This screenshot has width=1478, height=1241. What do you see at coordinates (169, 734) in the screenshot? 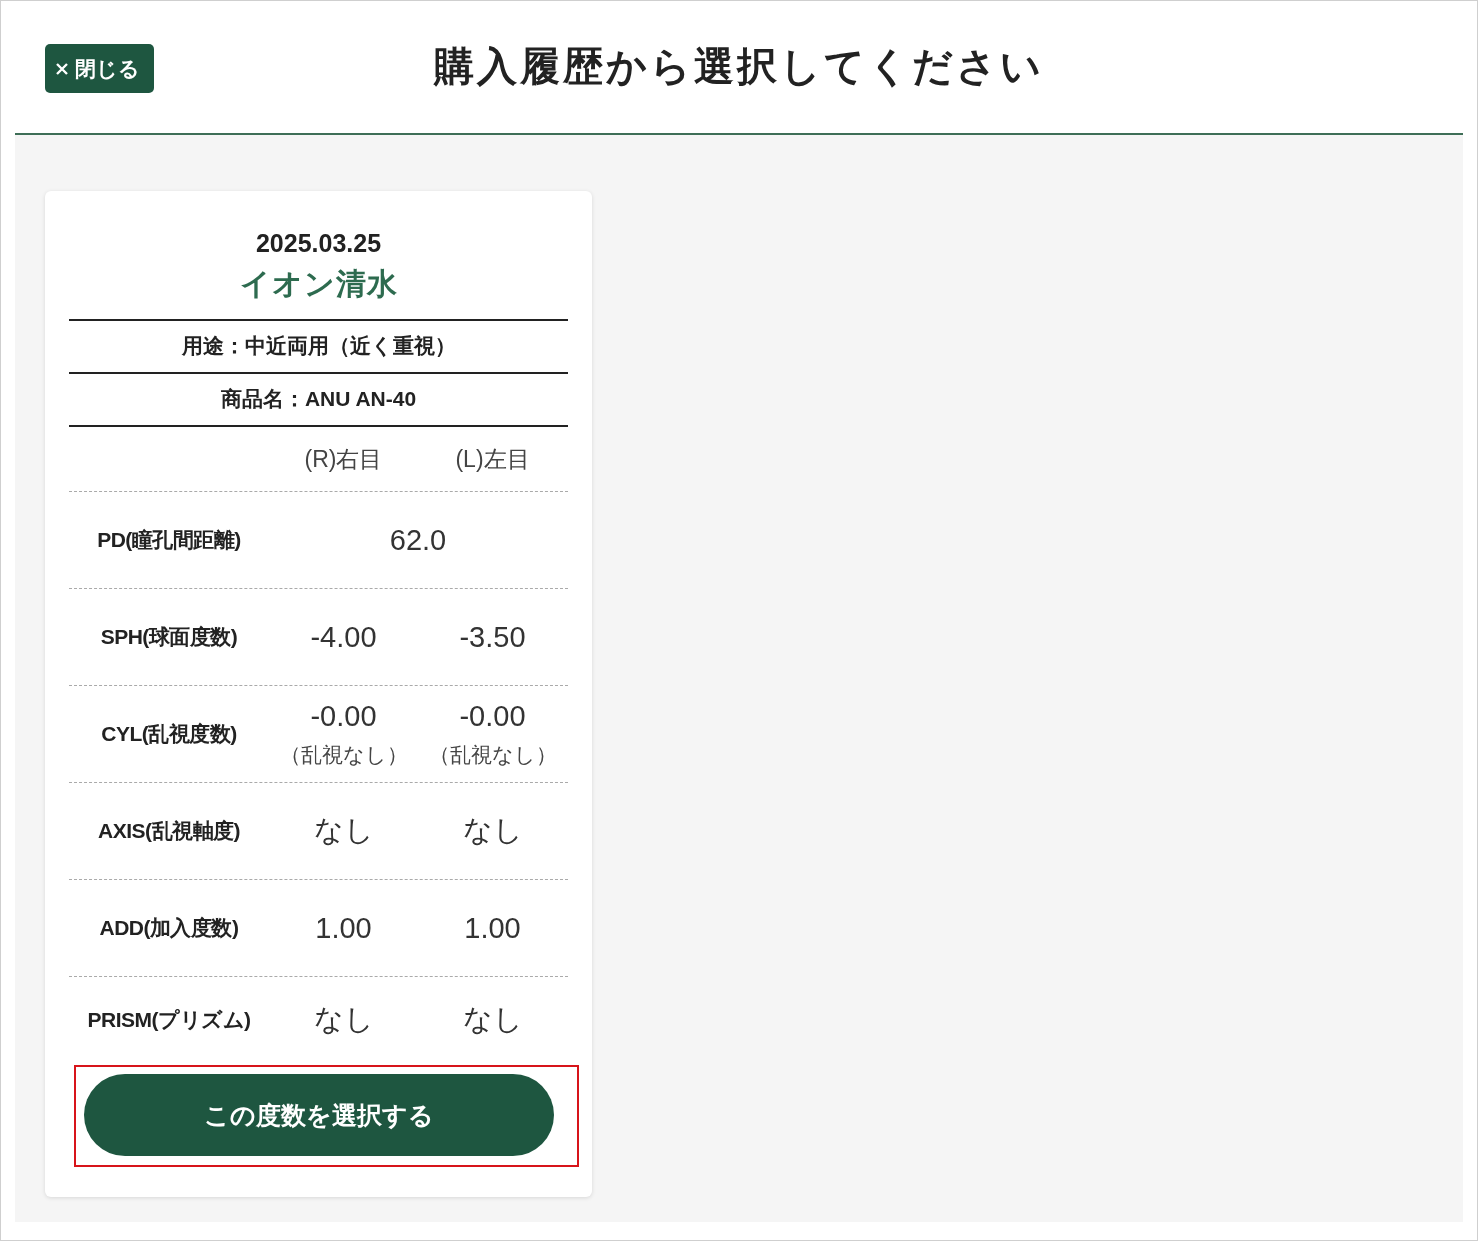
I see `row-label: CYL(乱視度数)` at bounding box center [169, 734].